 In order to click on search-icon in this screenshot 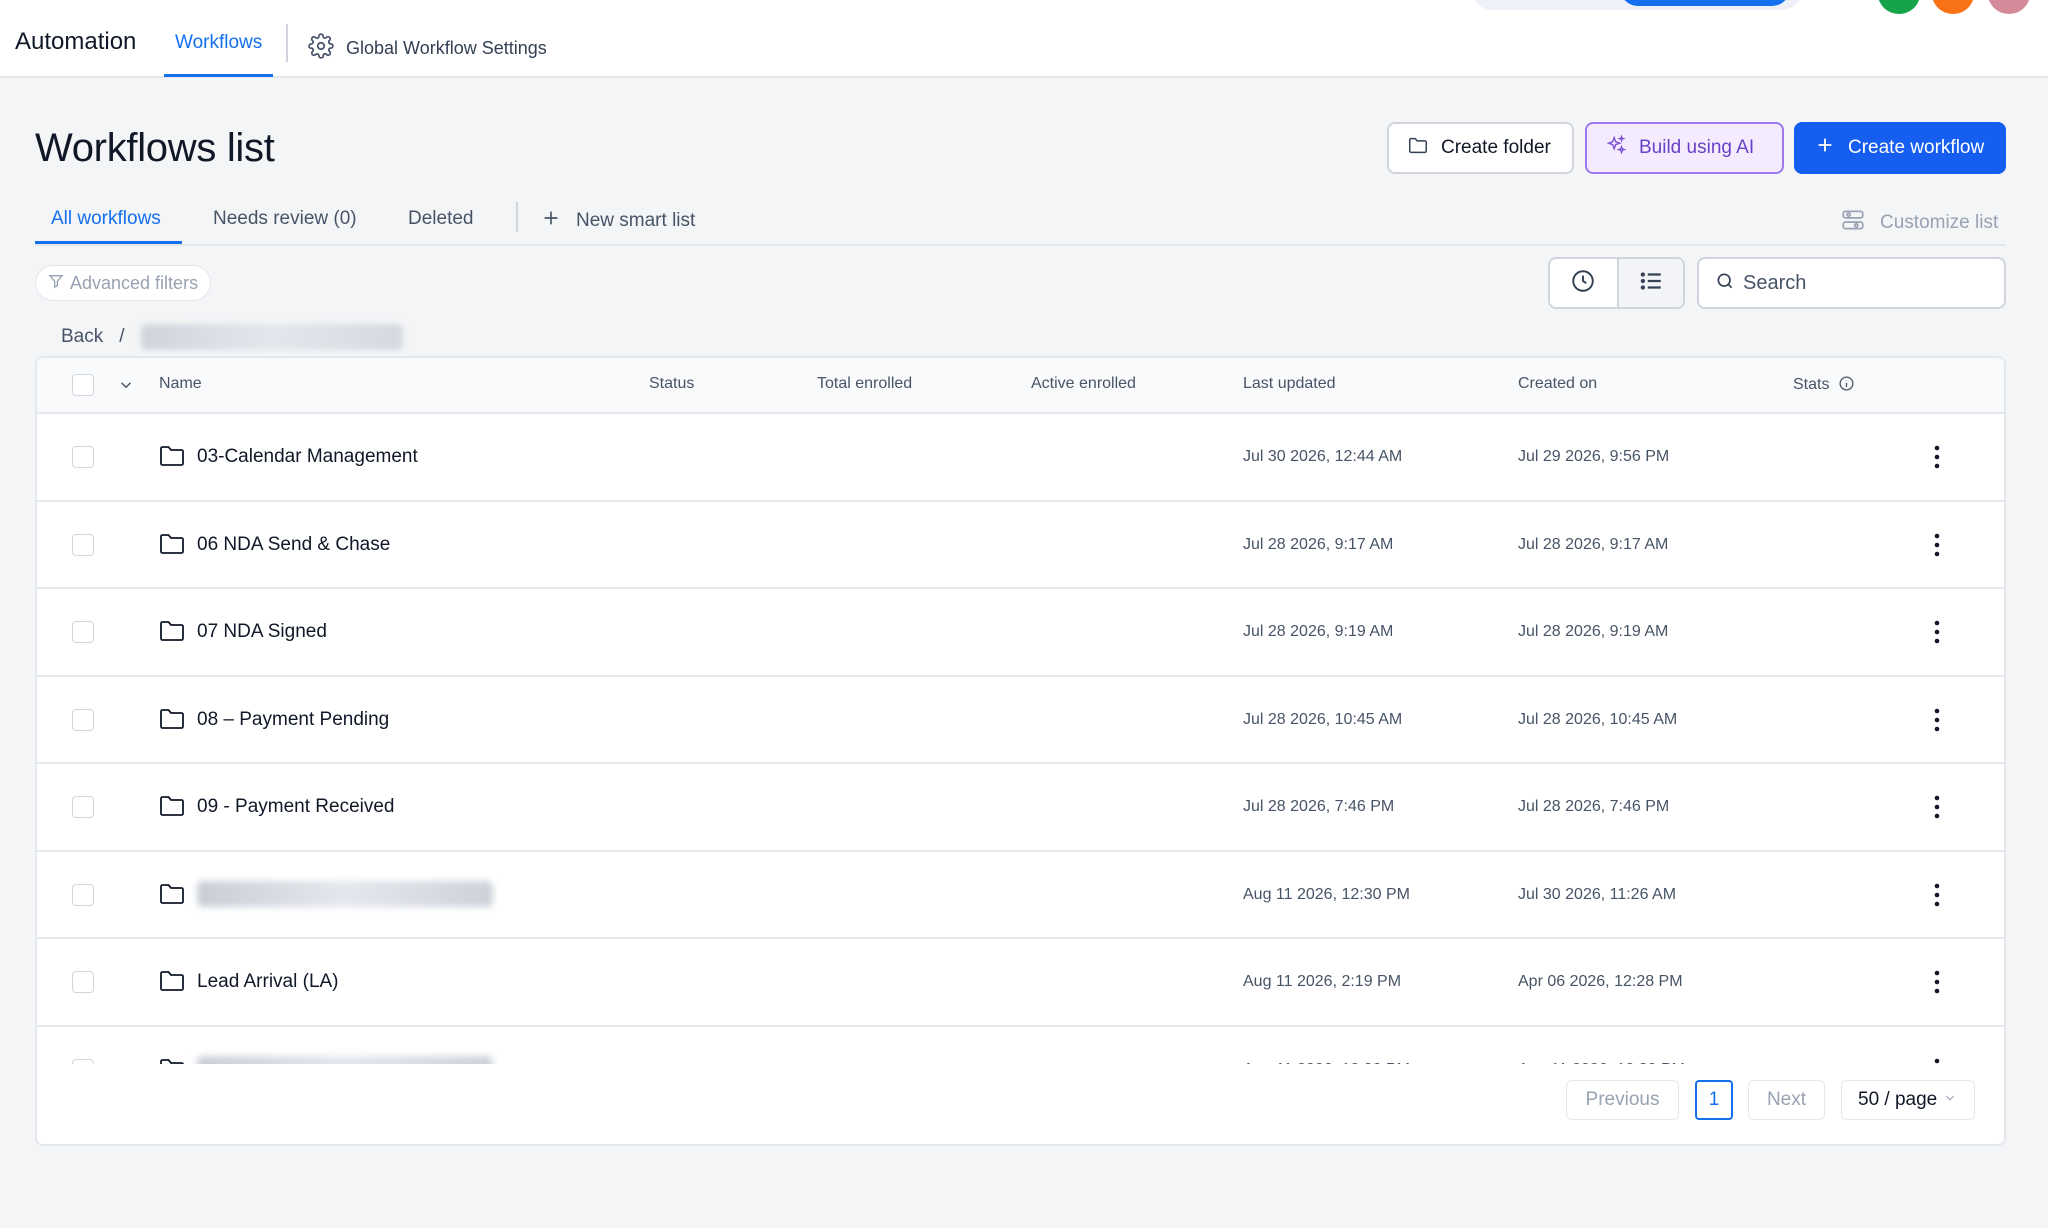, I will do `click(1725, 283)`.